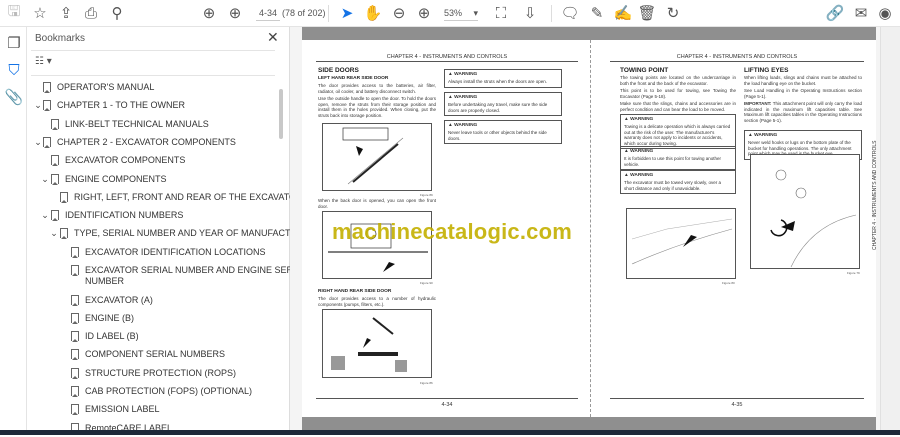  Describe the element at coordinates (43, 61) in the screenshot. I see `bookmark-options-button: ☷ ▾` at that location.